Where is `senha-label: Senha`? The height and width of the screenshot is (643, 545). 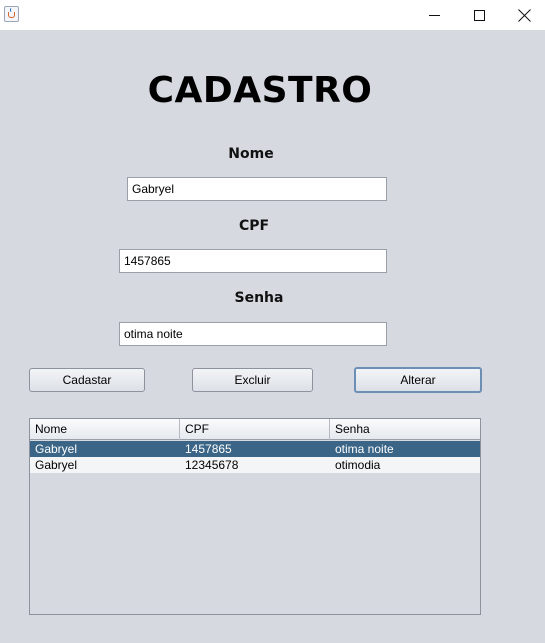
senha-label: Senha is located at coordinates (259, 298).